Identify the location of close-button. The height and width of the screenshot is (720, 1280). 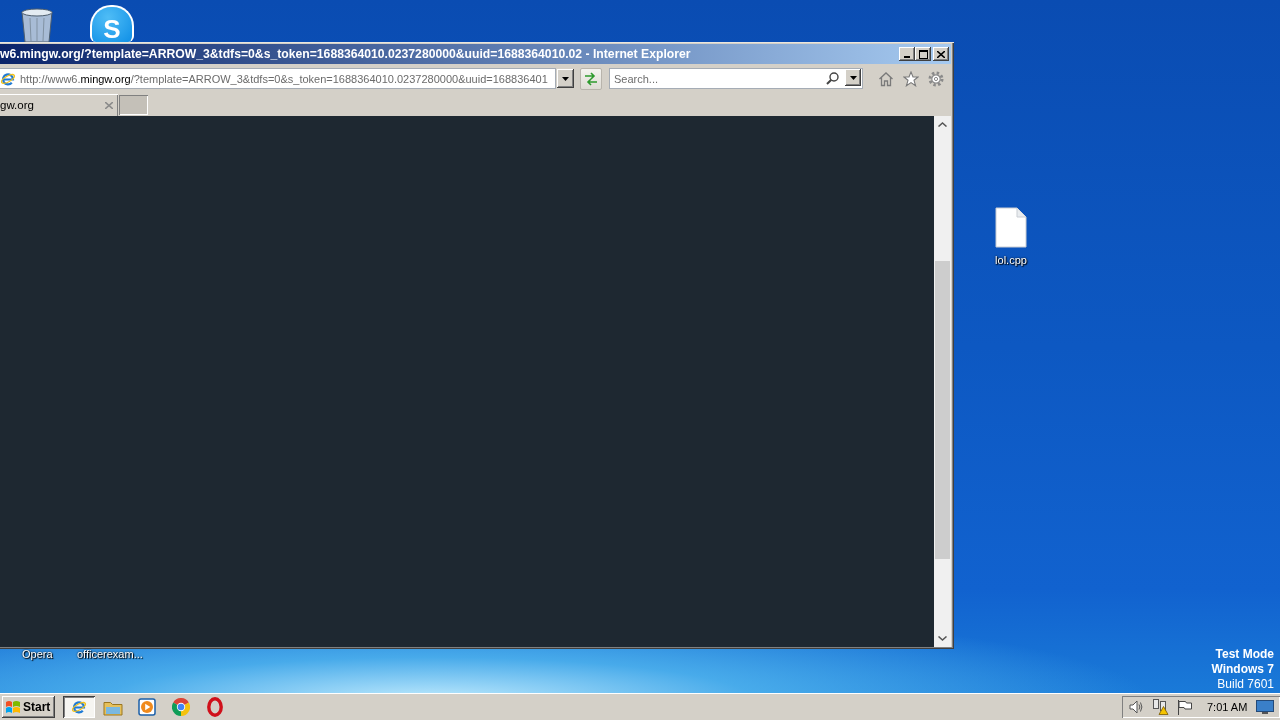
(941, 54).